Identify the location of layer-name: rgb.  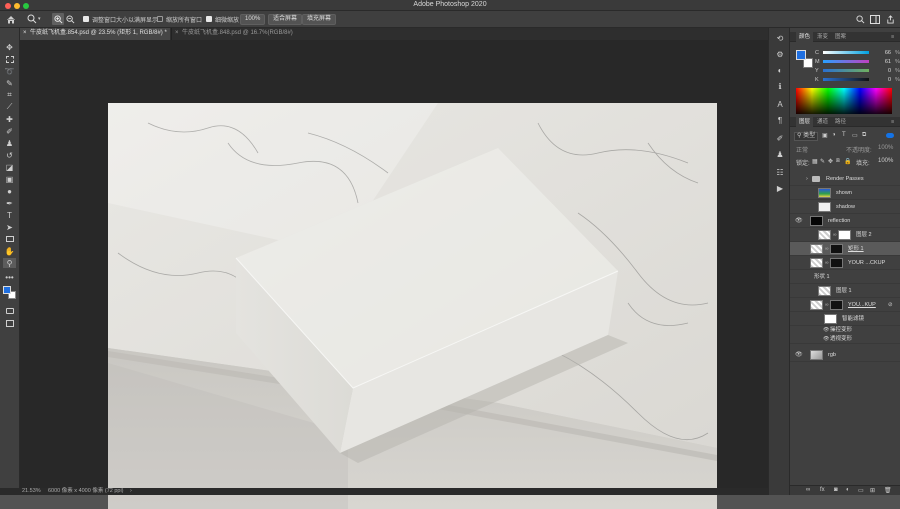
(832, 355).